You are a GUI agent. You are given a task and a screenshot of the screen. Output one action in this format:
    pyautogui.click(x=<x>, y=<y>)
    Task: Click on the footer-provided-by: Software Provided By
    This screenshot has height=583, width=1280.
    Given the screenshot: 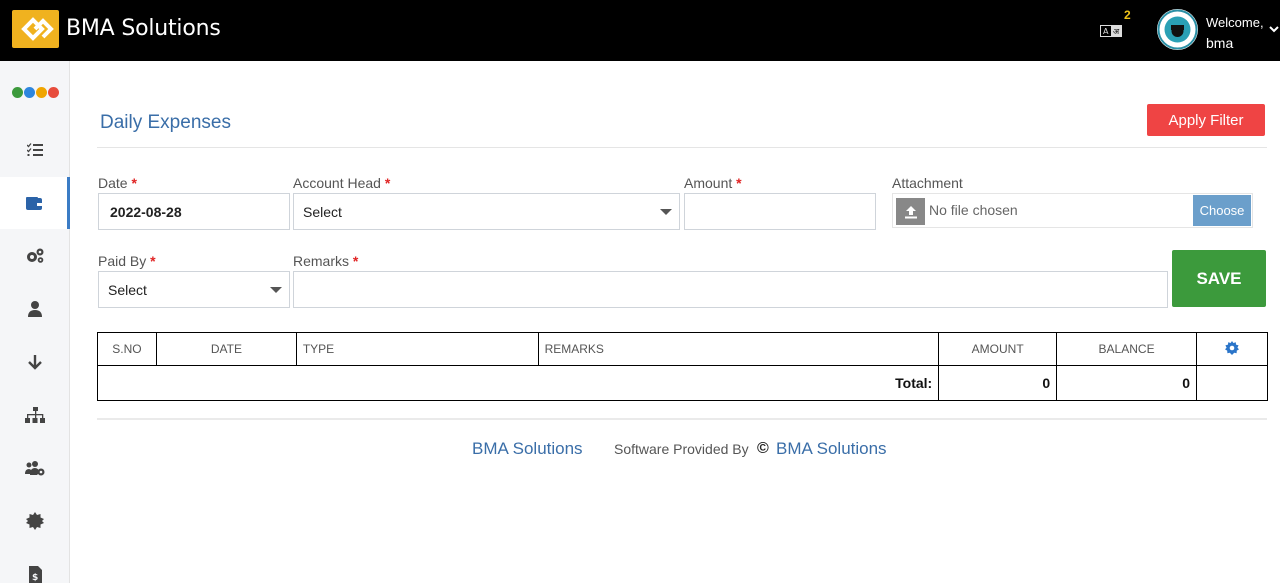 What is the action you would take?
    pyautogui.click(x=681, y=449)
    